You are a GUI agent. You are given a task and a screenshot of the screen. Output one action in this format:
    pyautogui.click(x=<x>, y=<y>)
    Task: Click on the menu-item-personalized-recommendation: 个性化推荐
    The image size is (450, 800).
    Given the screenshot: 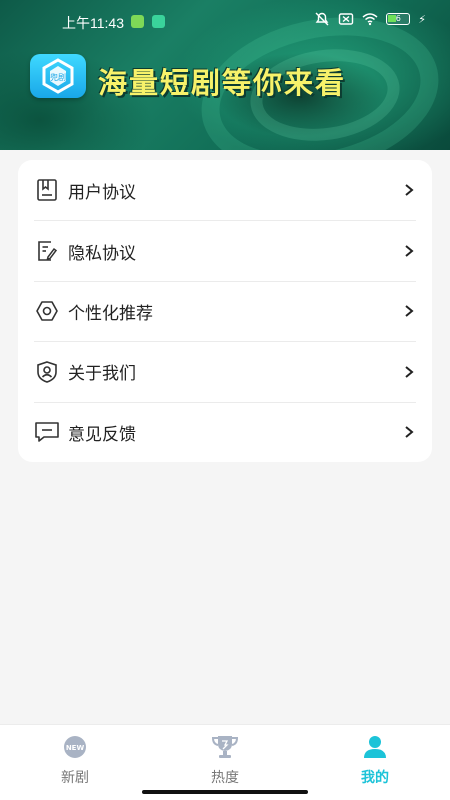 What is the action you would take?
    pyautogui.click(x=225, y=310)
    